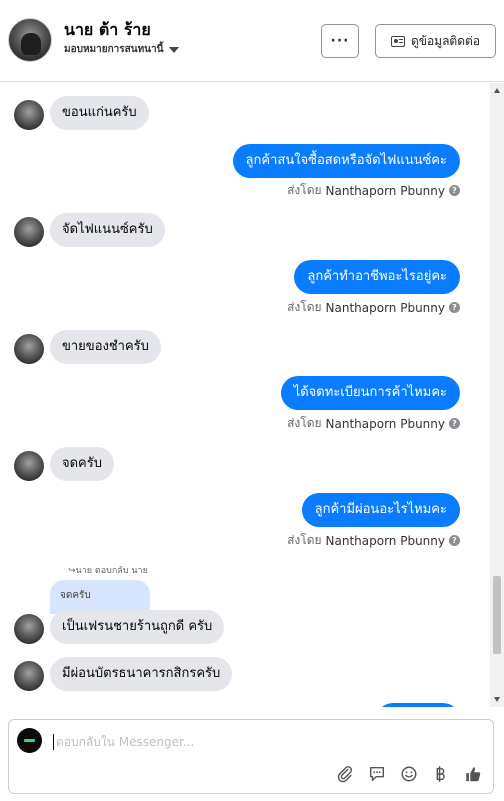 The image size is (504, 801). I want to click on more-options-button: ···, so click(340, 41).